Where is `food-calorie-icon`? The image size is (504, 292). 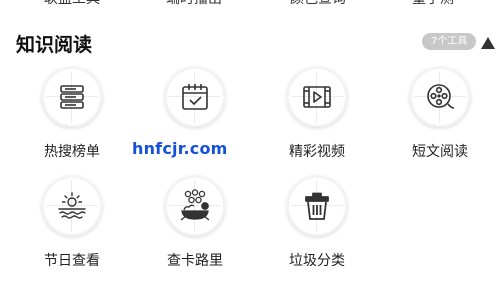
food-calorie-icon is located at coordinates (195, 205).